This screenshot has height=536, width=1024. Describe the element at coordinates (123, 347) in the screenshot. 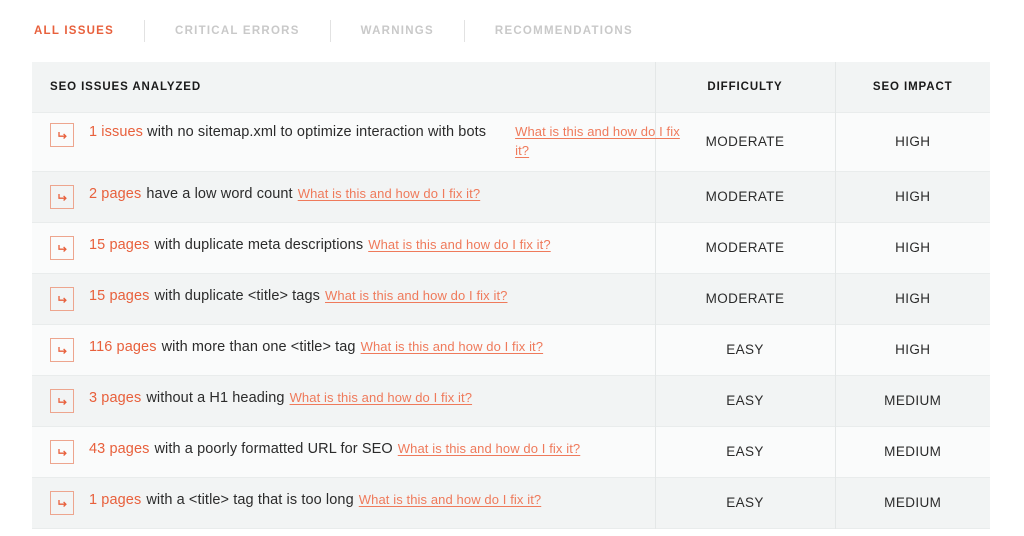

I see `issue-count: 116 pages` at that location.